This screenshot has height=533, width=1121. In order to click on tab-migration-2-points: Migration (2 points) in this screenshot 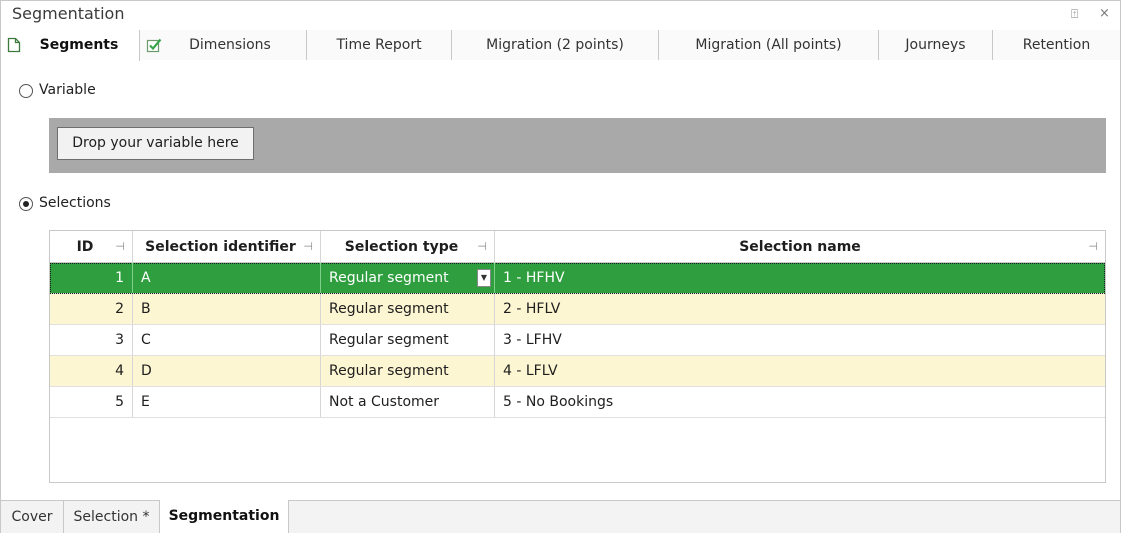, I will do `click(555, 45)`.